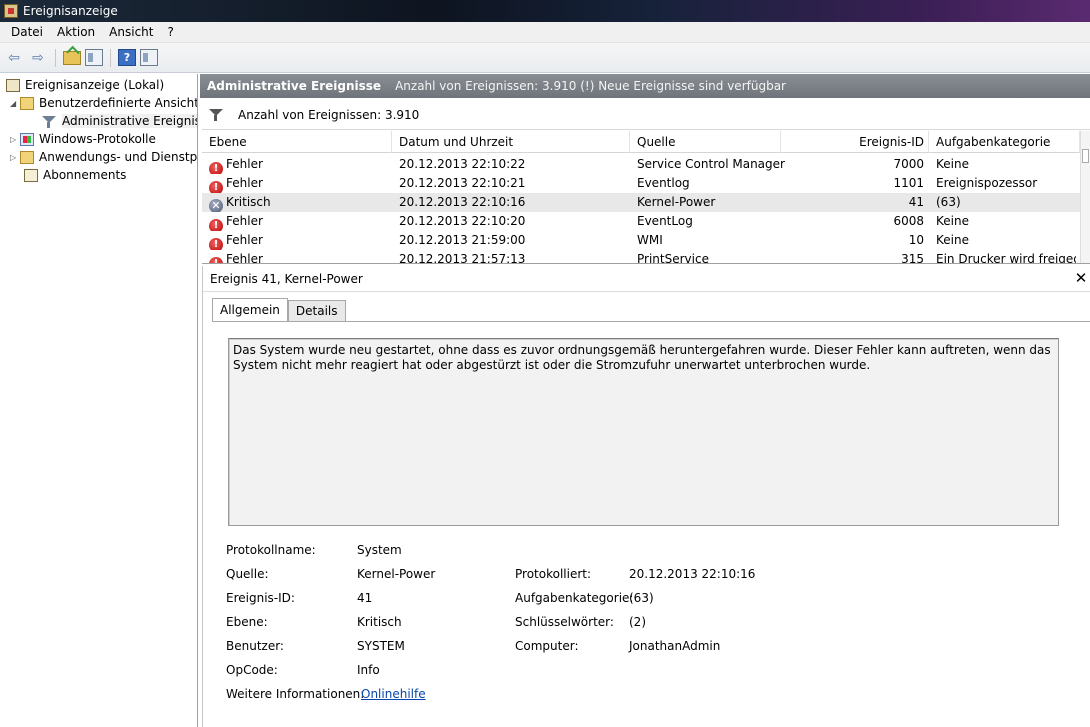  Describe the element at coordinates (11, 11) in the screenshot. I see `event-viewer-app-icon` at that location.